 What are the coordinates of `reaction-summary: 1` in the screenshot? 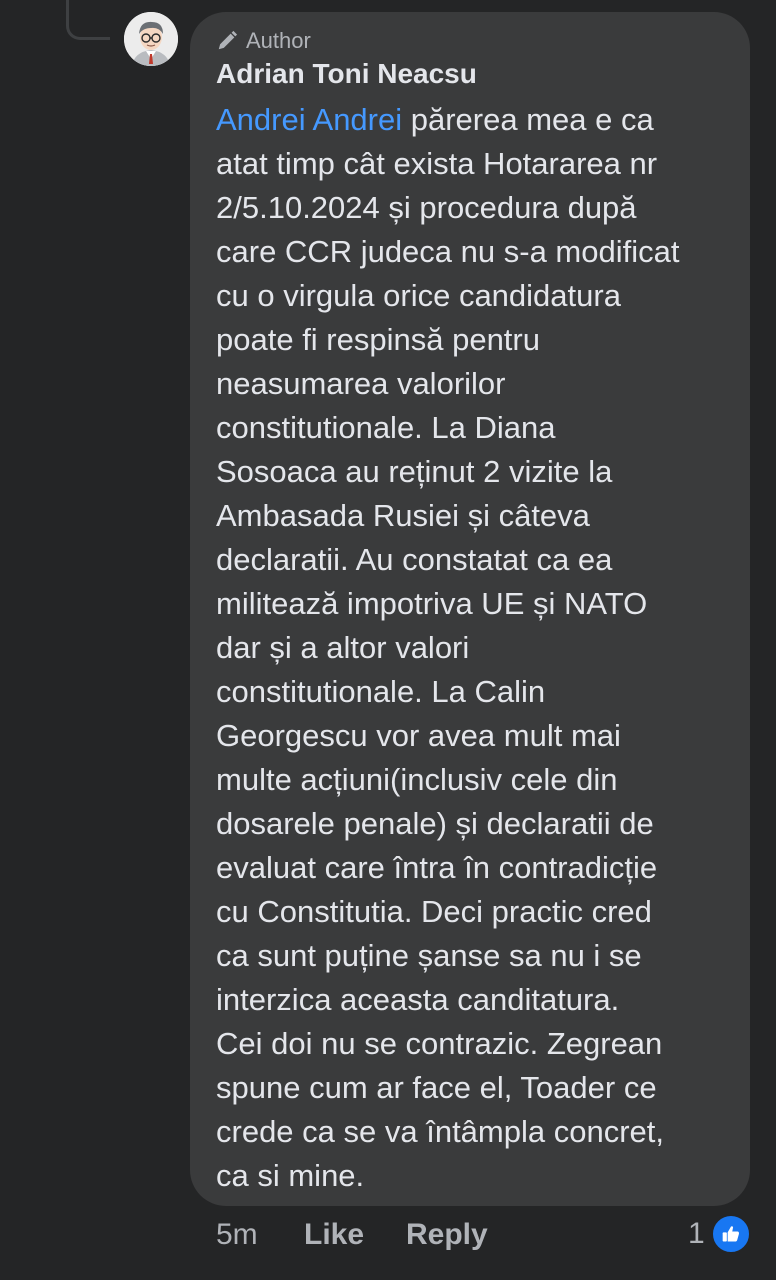 It's located at (719, 1234).